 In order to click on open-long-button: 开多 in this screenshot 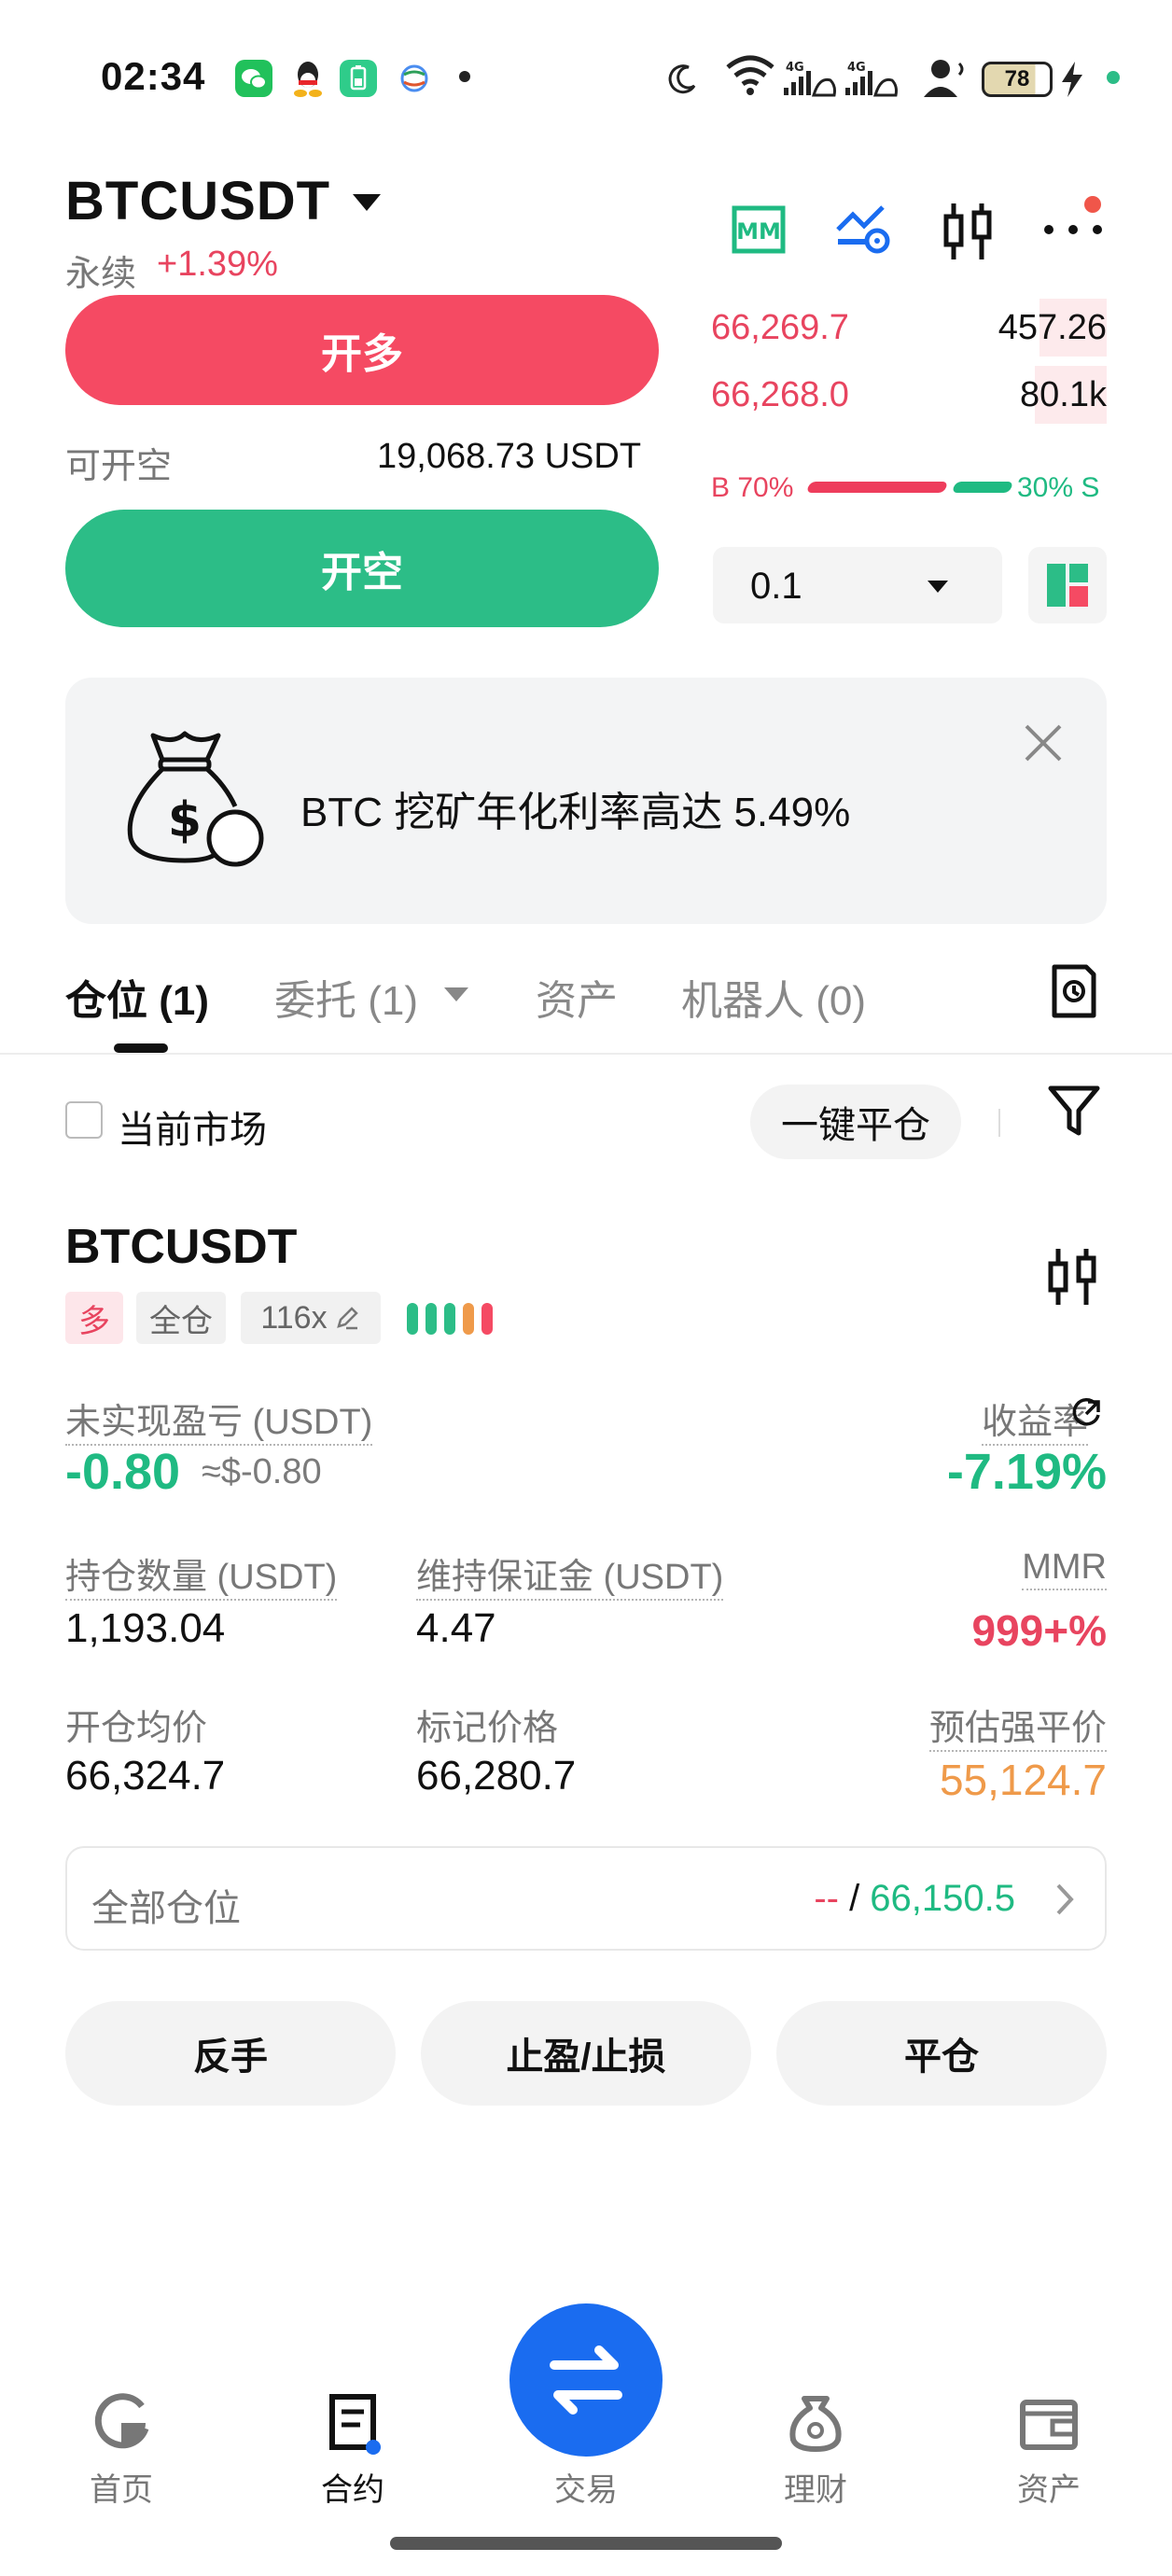, I will do `click(362, 350)`.